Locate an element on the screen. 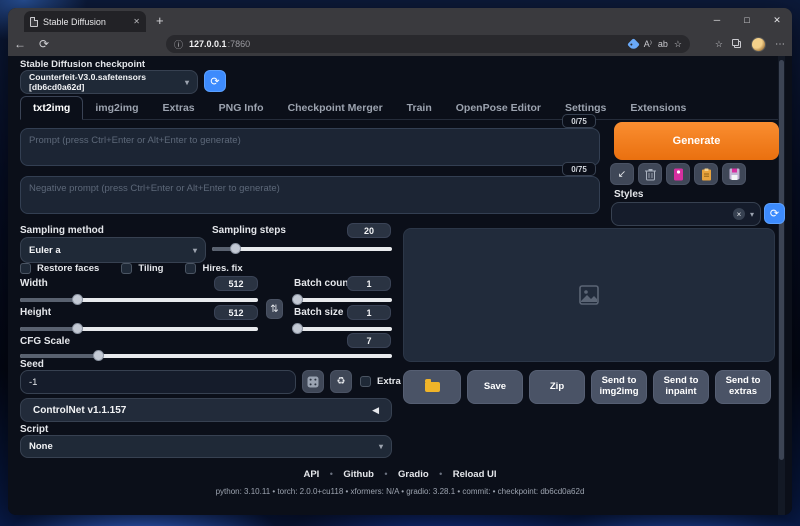  profile-avatar is located at coordinates (758, 44).